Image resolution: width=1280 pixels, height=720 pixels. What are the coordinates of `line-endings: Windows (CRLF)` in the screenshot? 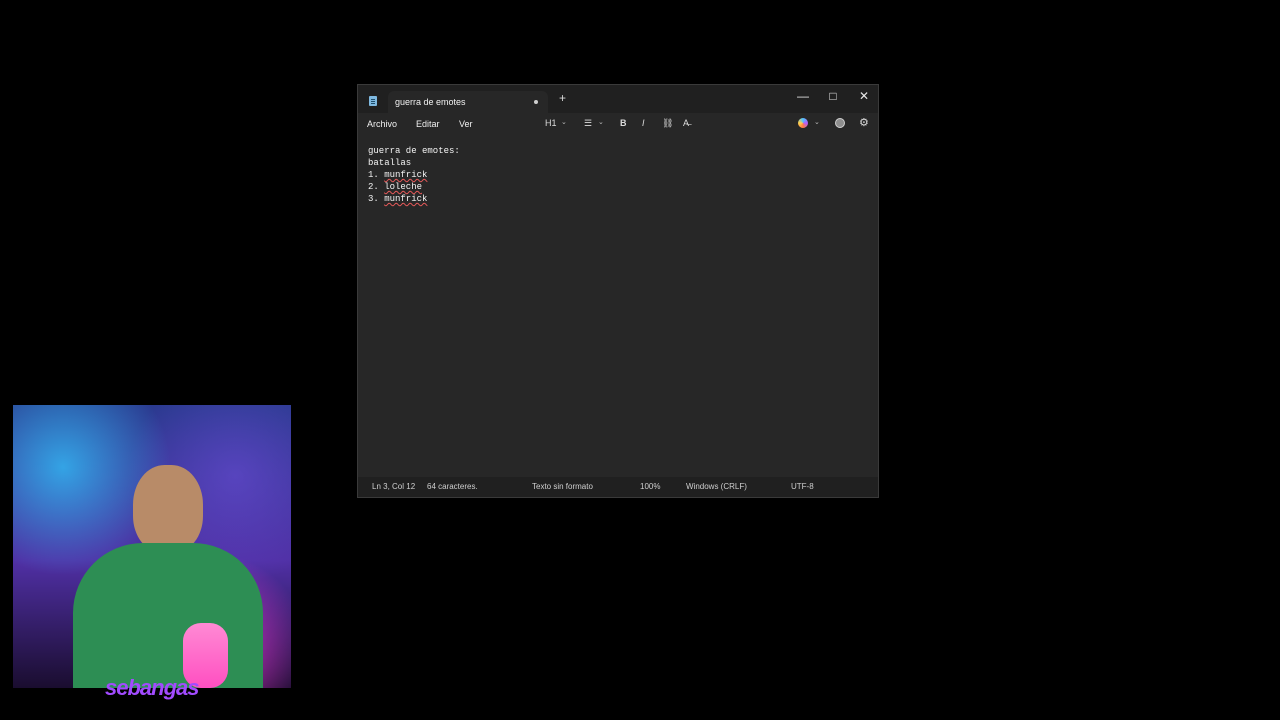 It's located at (716, 486).